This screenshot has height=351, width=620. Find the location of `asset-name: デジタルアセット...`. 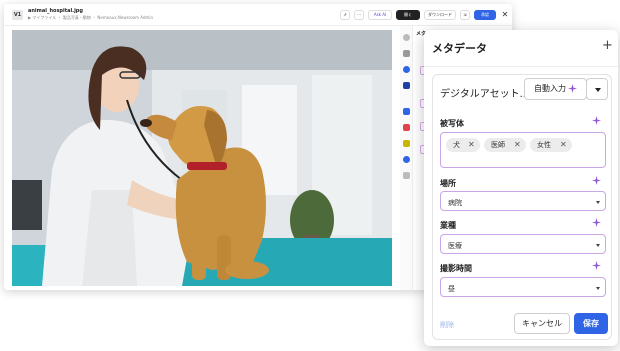

asset-name: デジタルアセット... is located at coordinates (485, 94).